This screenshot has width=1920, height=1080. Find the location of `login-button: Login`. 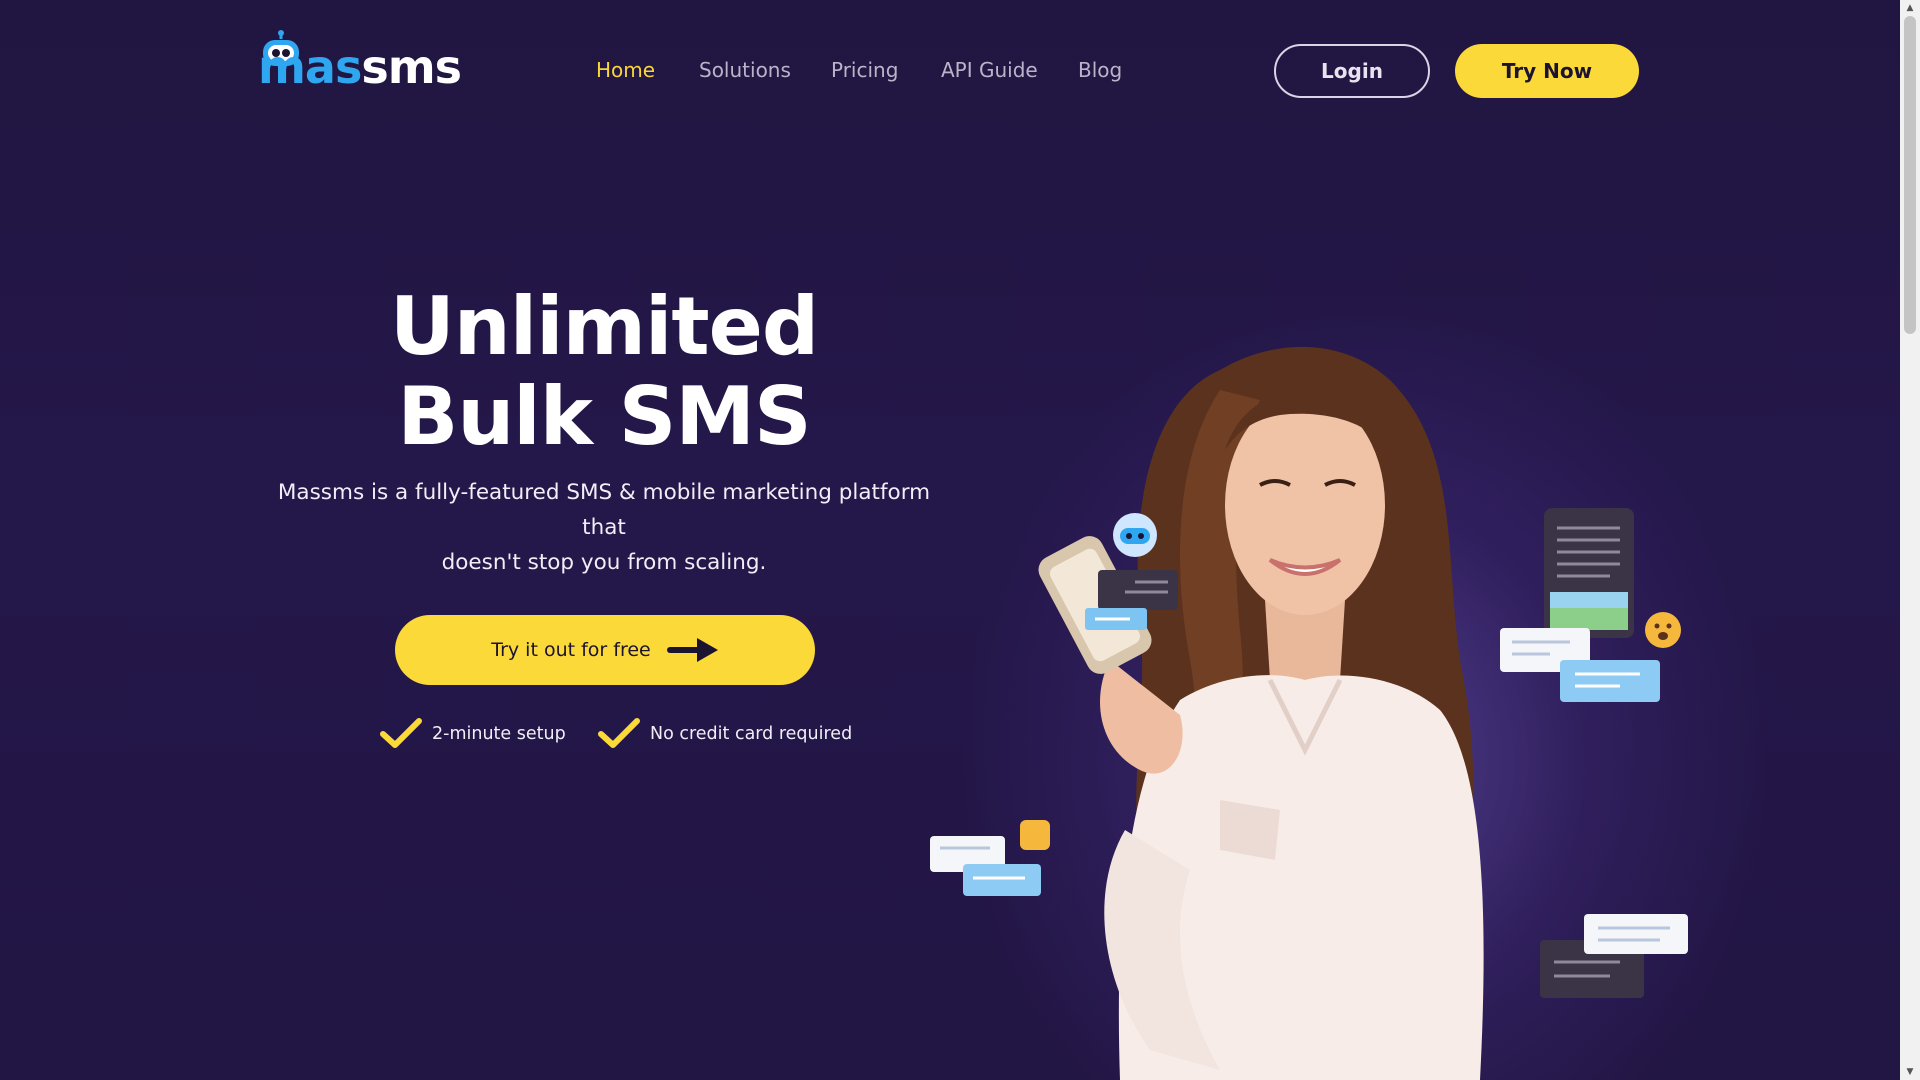

login-button: Login is located at coordinates (1352, 71).